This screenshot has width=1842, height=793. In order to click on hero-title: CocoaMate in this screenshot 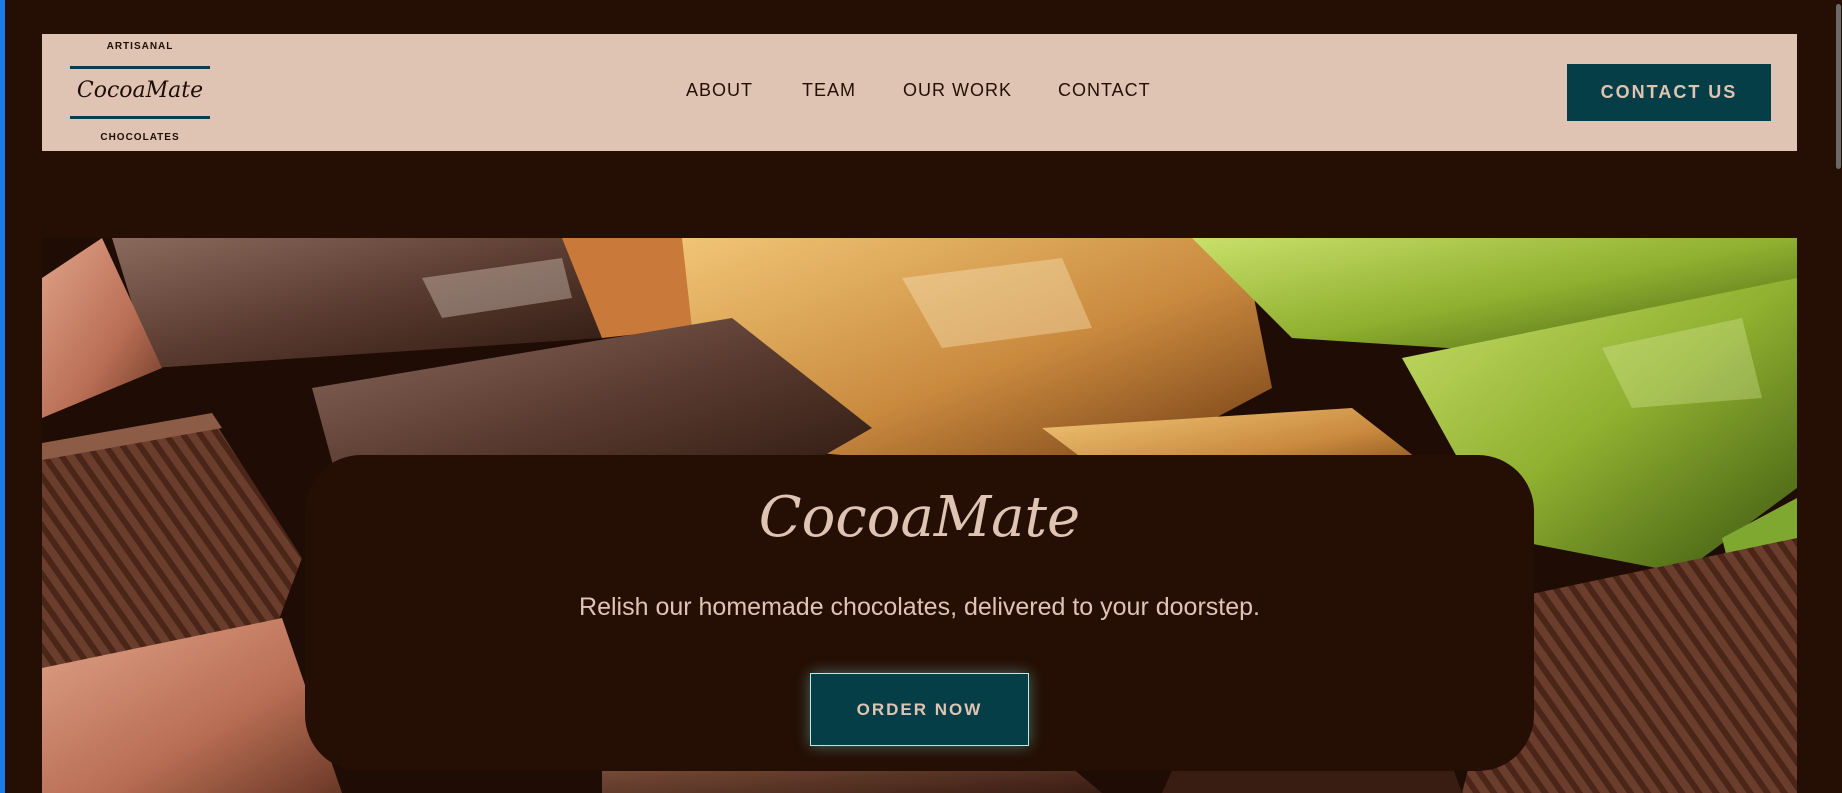, I will do `click(919, 517)`.